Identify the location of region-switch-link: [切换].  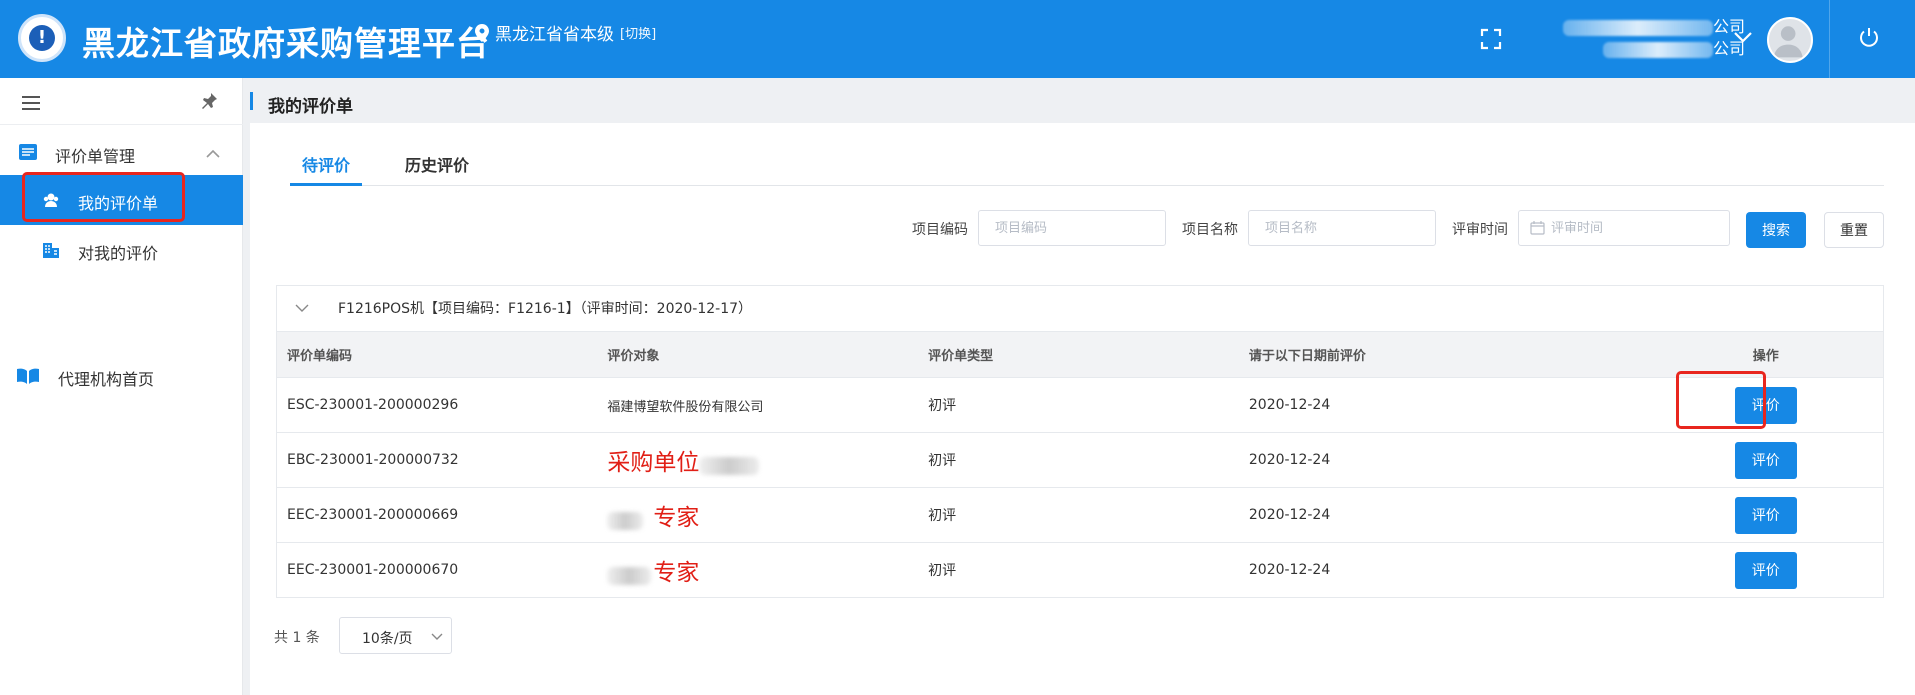
(638, 32).